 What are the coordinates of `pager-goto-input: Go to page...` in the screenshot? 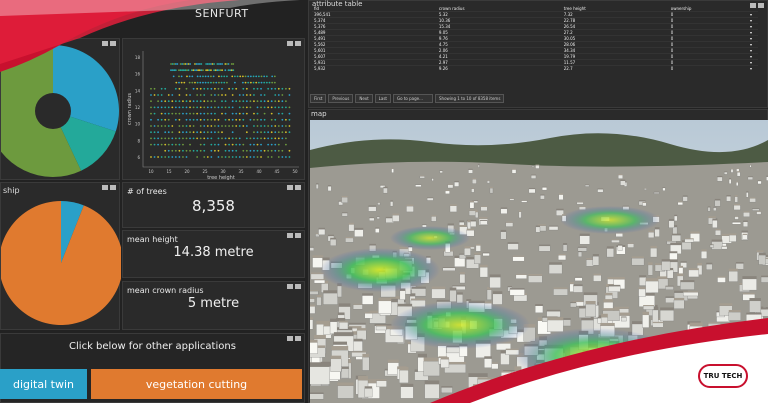 It's located at (413, 98).